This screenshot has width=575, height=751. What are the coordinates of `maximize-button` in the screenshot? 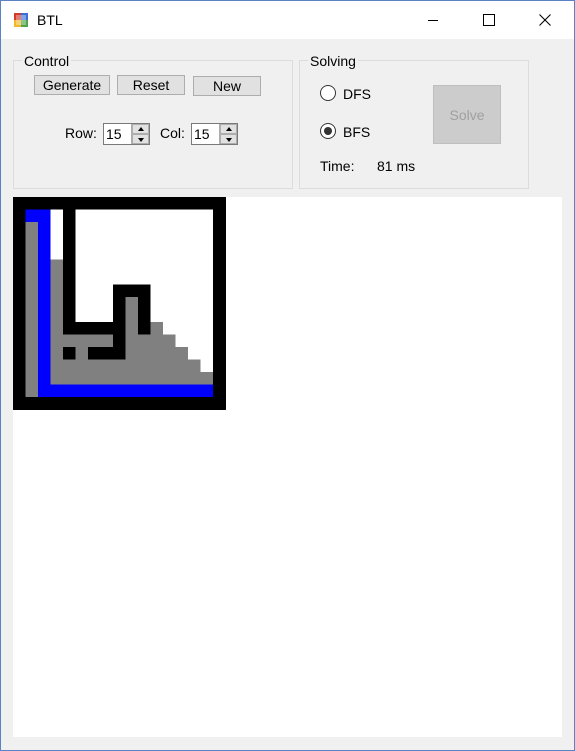 It's located at (489, 20).